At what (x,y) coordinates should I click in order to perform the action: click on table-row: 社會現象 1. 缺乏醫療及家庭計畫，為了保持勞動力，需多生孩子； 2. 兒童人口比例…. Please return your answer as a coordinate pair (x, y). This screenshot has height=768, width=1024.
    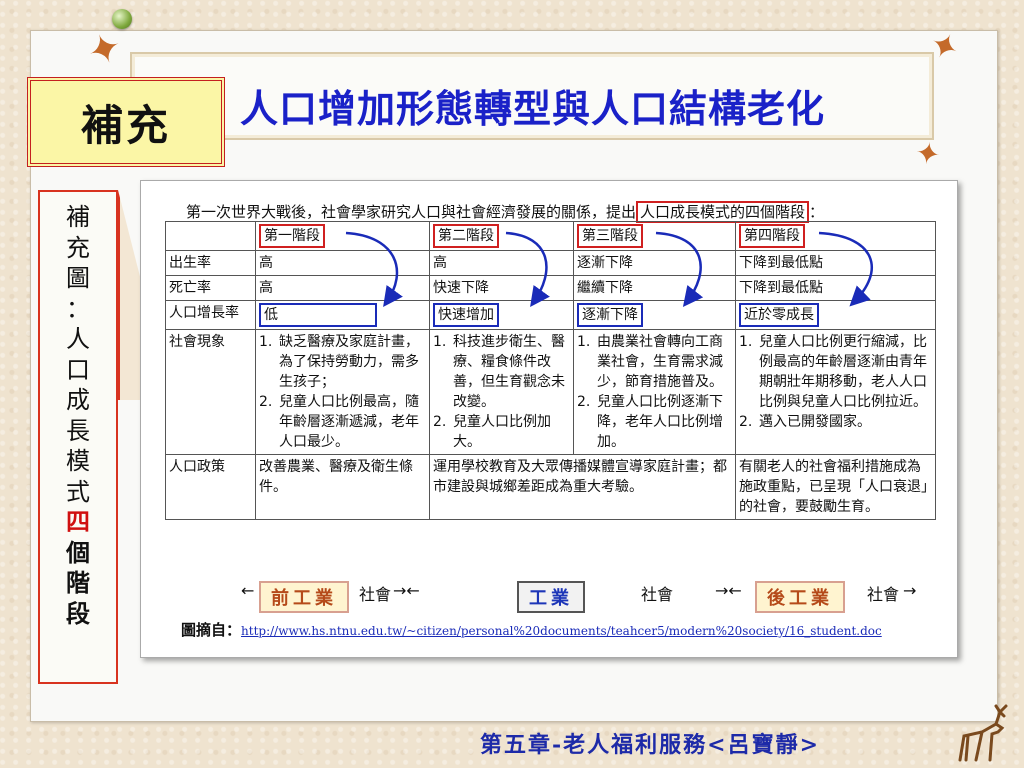
    Looking at the image, I should click on (550, 392).